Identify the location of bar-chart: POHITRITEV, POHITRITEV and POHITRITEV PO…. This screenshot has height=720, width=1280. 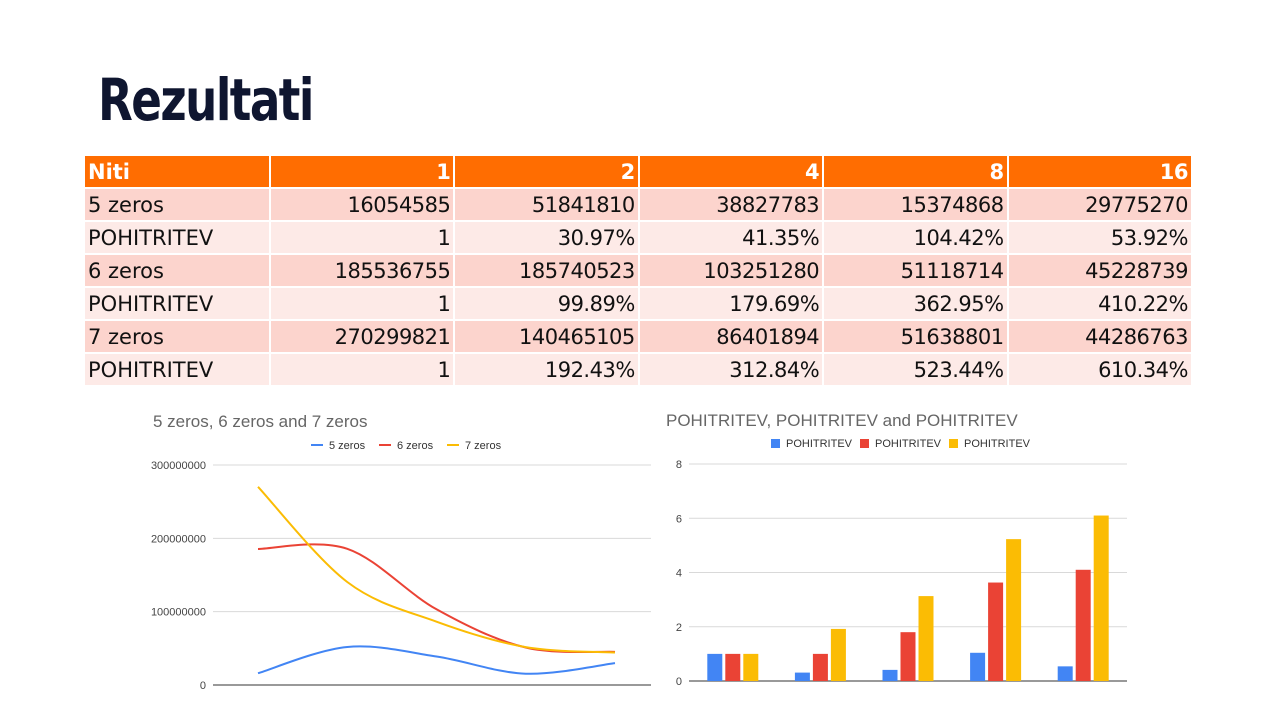
(896, 549).